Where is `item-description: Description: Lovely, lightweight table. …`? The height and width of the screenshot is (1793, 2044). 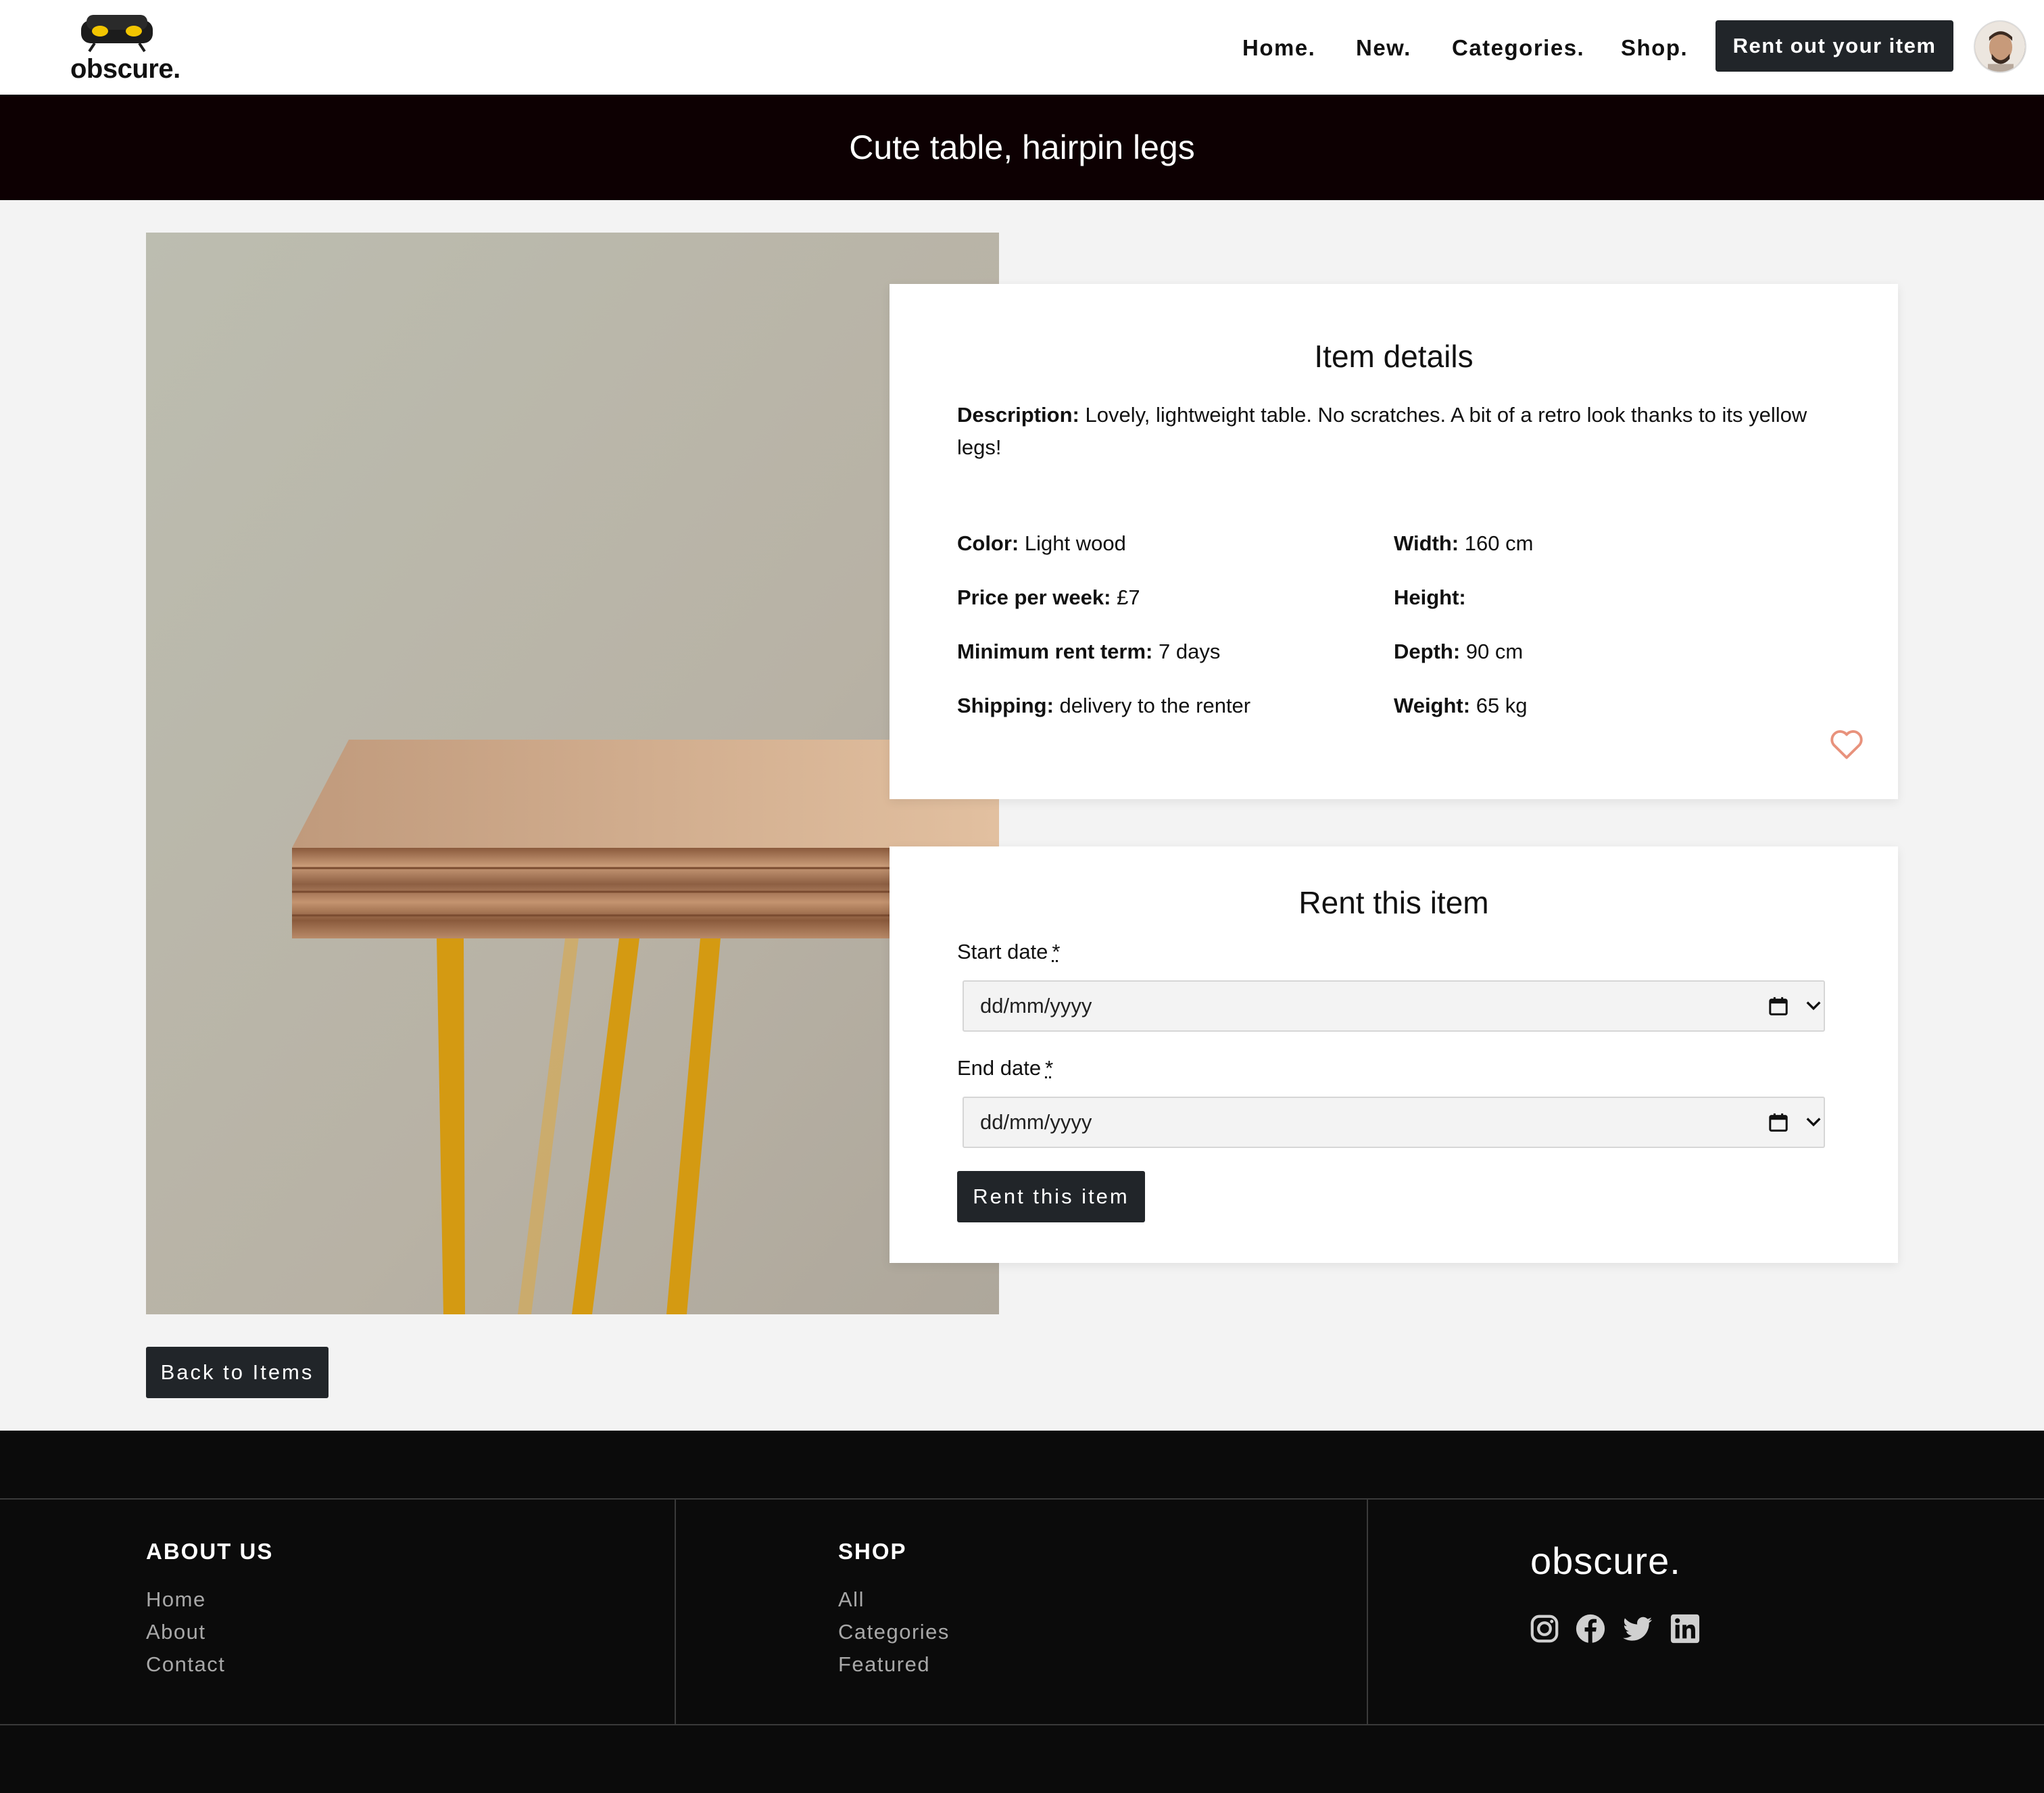 item-description: Description: Lovely, lightweight table. … is located at coordinates (1393, 431).